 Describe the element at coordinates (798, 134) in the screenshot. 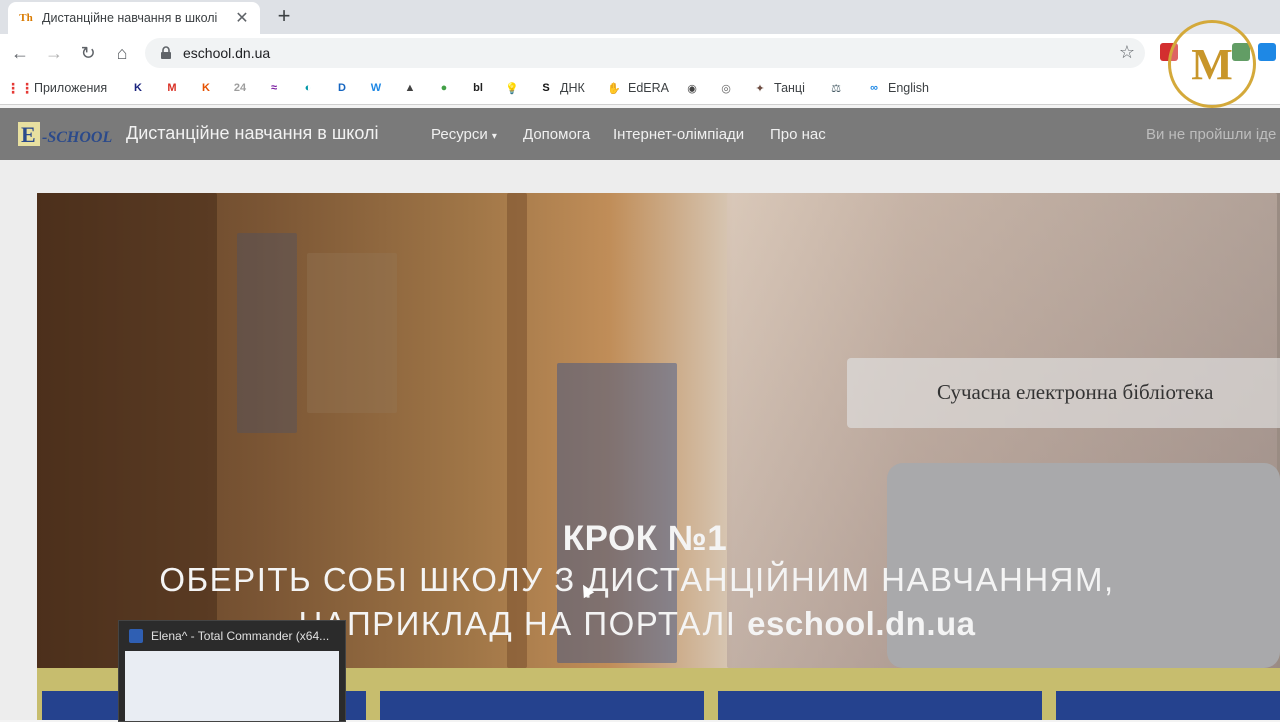

I see `nav-about-link: Про нас` at that location.